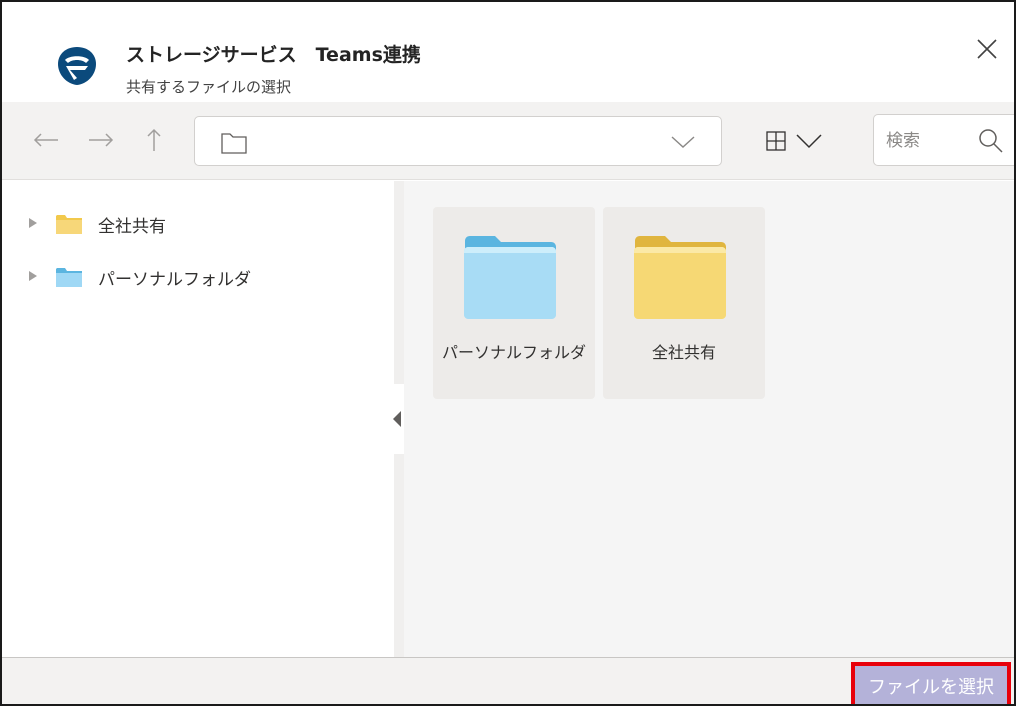  Describe the element at coordinates (776, 141) in the screenshot. I see `grid-view-icon` at that location.